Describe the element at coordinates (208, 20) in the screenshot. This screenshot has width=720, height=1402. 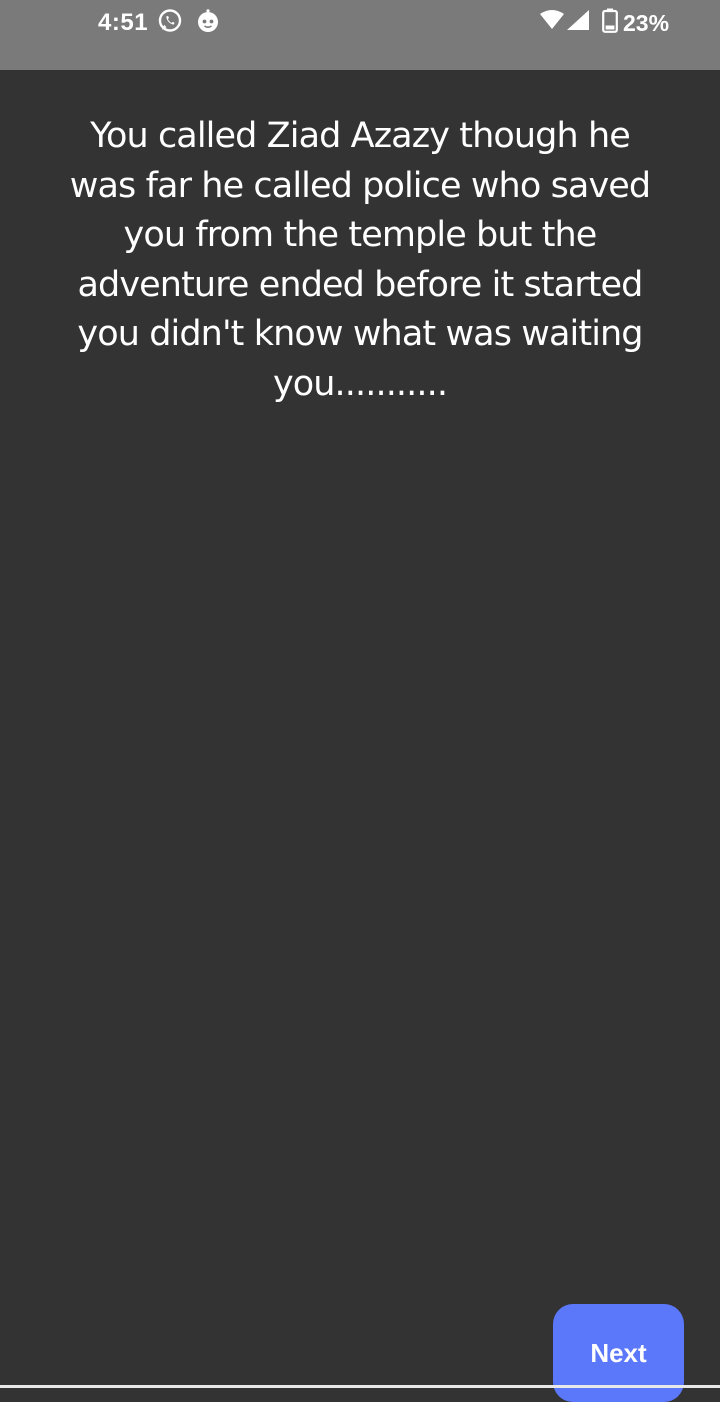
I see `app-notification-icon` at that location.